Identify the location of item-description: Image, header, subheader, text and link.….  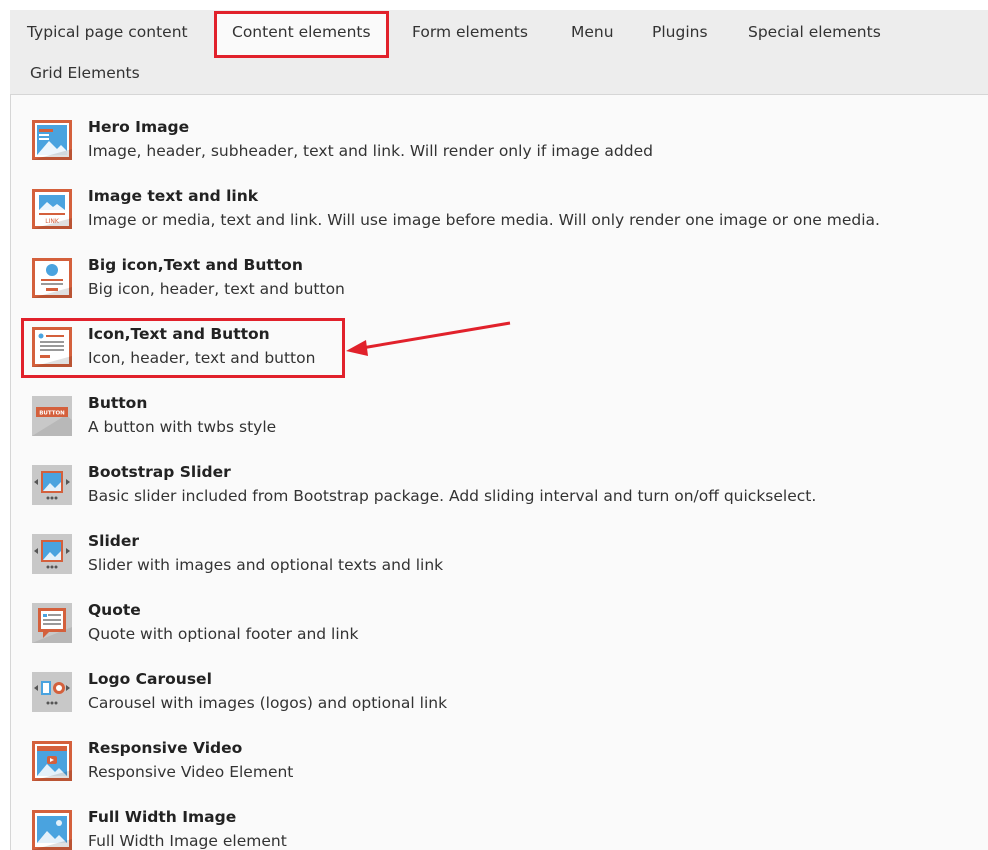
(370, 151).